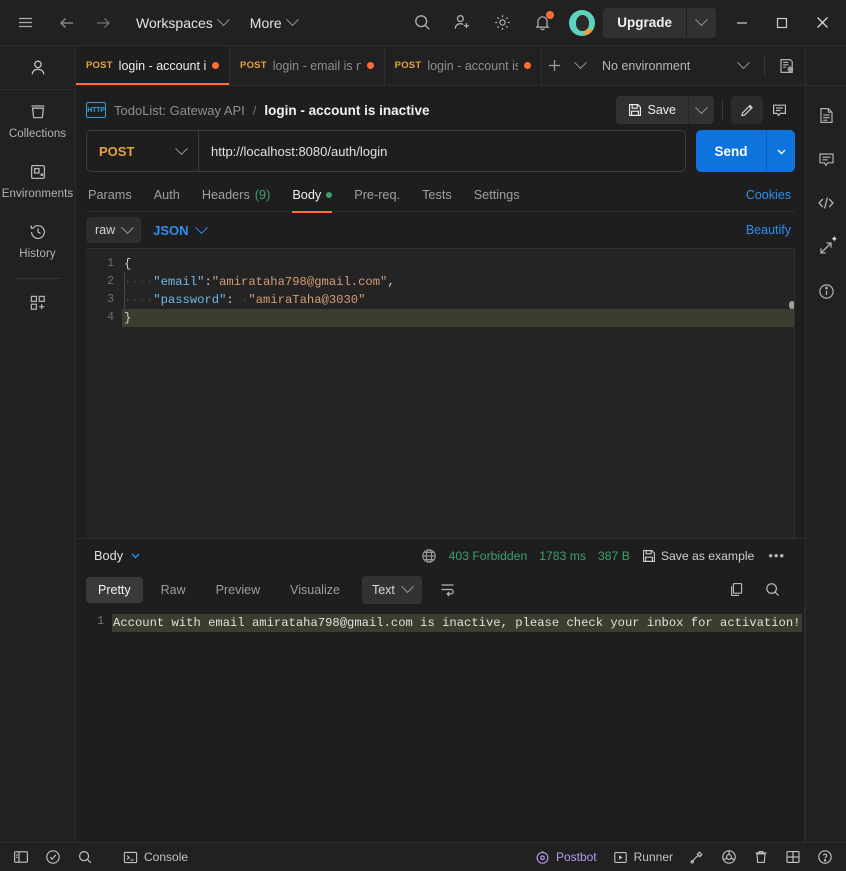  What do you see at coordinates (128, 264) in the screenshot?
I see `code-line: {` at bounding box center [128, 264].